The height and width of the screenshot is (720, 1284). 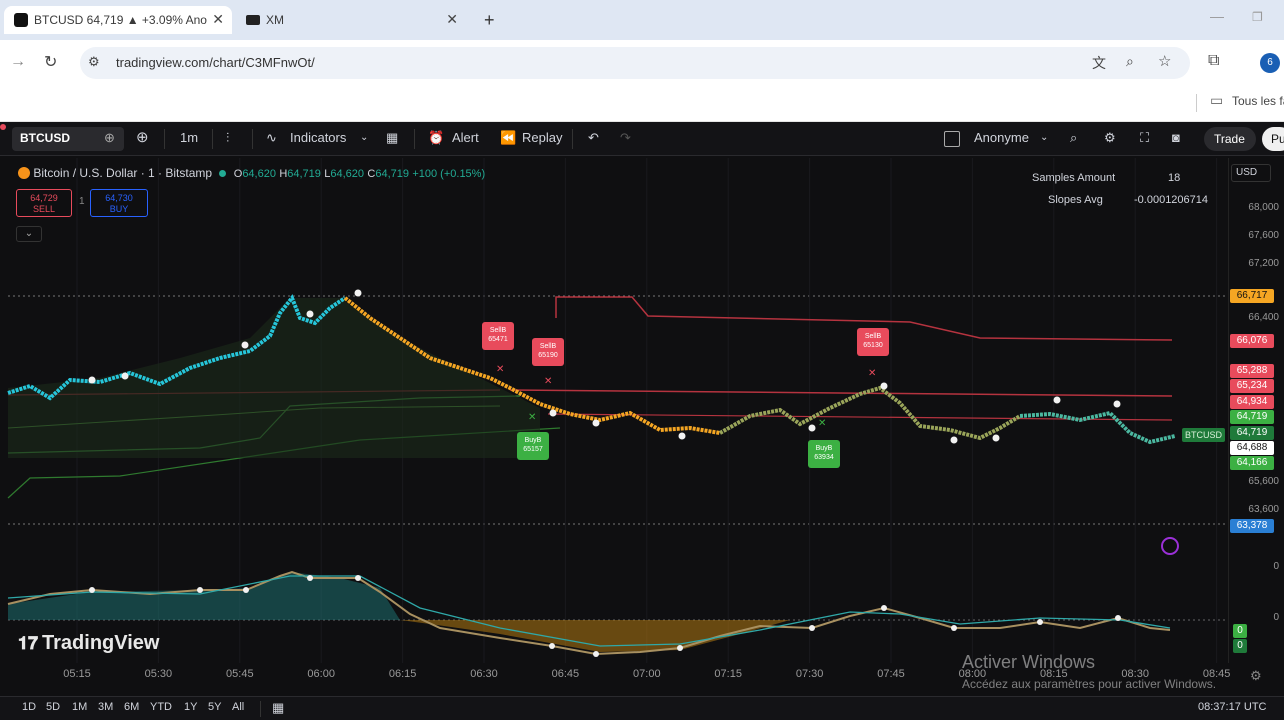 I want to click on compare-icon: ⊕, so click(x=109, y=138).